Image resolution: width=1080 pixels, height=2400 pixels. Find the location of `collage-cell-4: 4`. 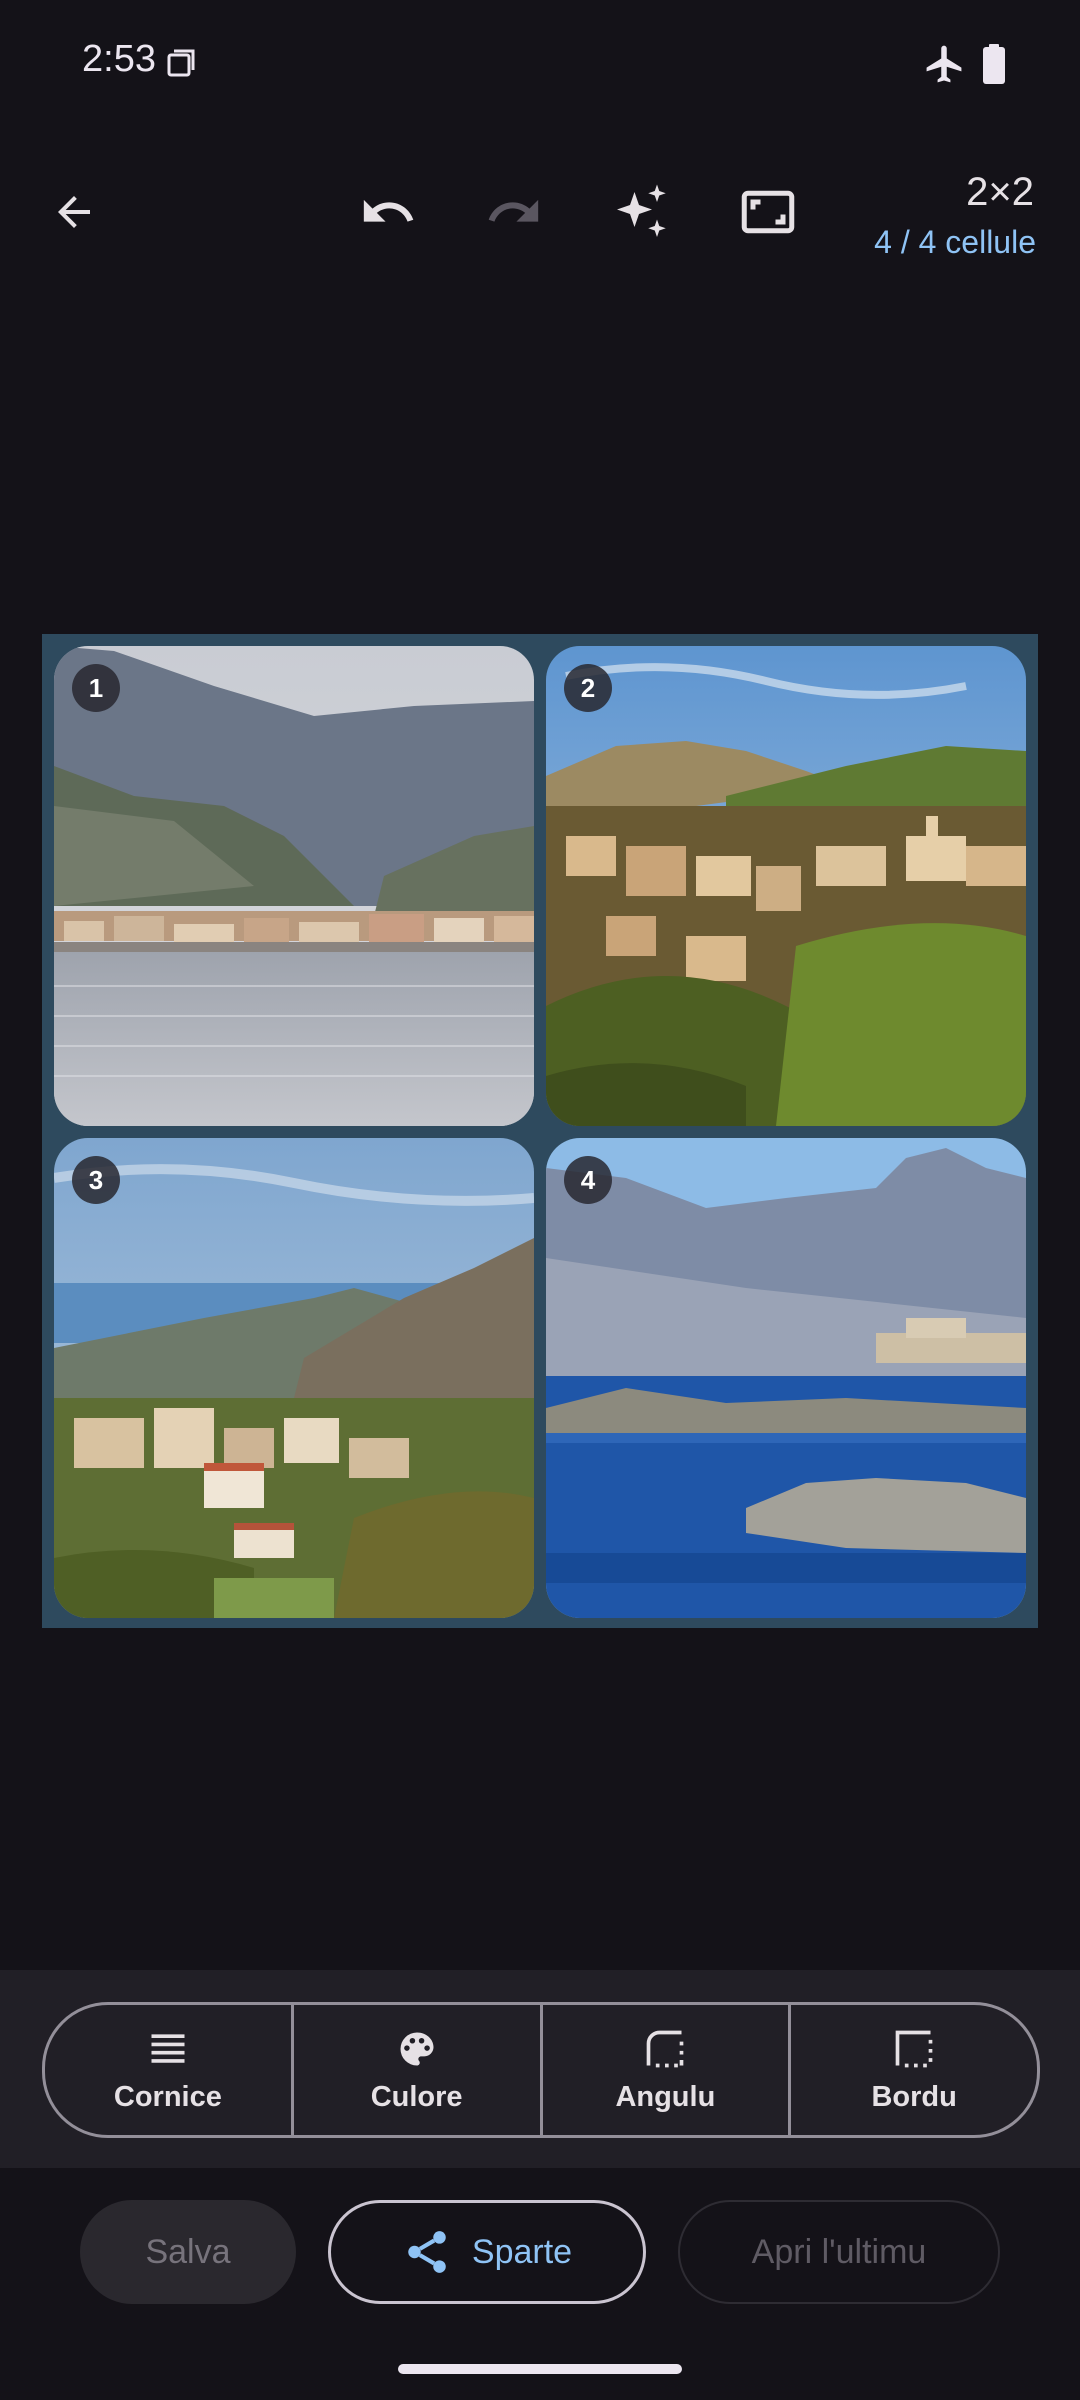

collage-cell-4: 4 is located at coordinates (786, 1378).